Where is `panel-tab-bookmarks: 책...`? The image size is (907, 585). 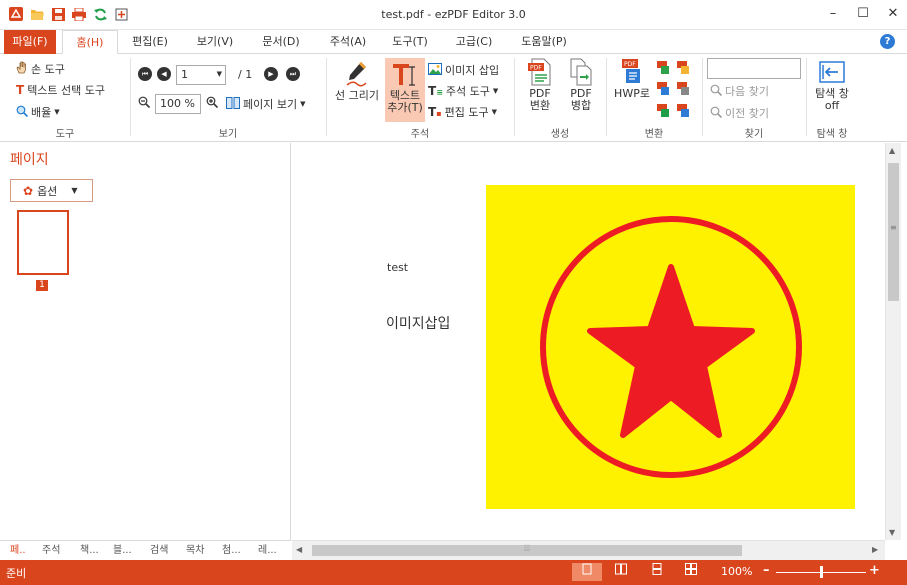 panel-tab-bookmarks: 책... is located at coordinates (89, 551).